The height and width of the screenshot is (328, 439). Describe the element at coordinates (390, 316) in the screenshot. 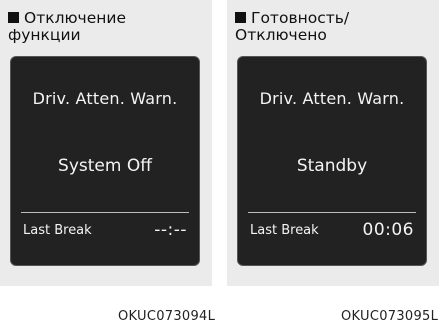

I see `image-code: OKUC073095L` at that location.